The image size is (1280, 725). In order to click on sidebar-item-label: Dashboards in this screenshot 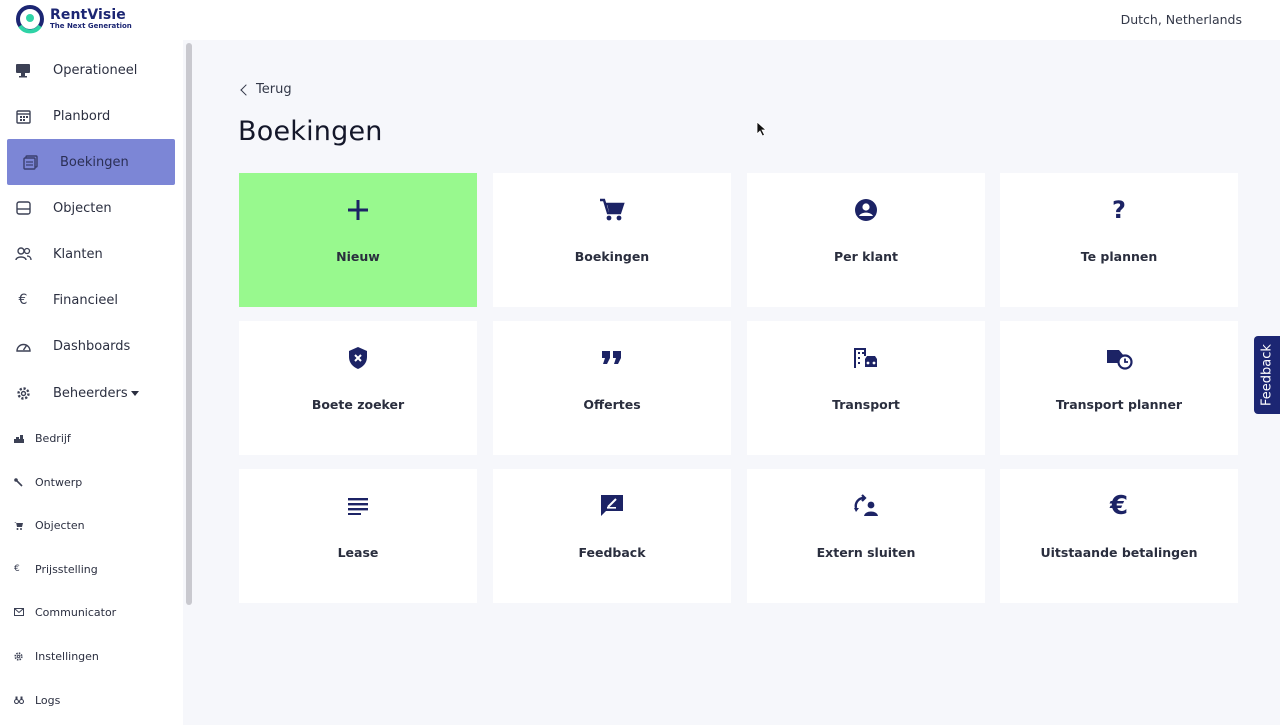, I will do `click(92, 346)`.